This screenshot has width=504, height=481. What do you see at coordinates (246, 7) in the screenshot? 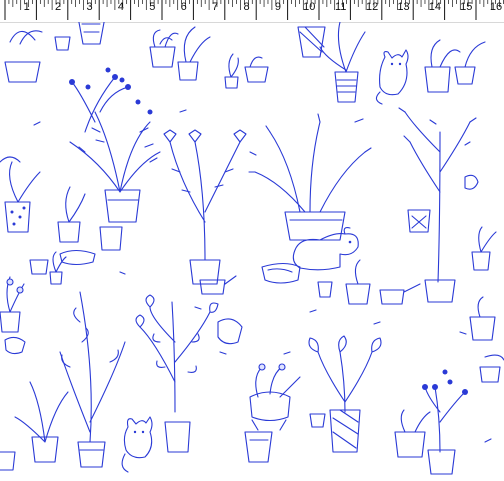
I see `ruler-label: 8` at bounding box center [246, 7].